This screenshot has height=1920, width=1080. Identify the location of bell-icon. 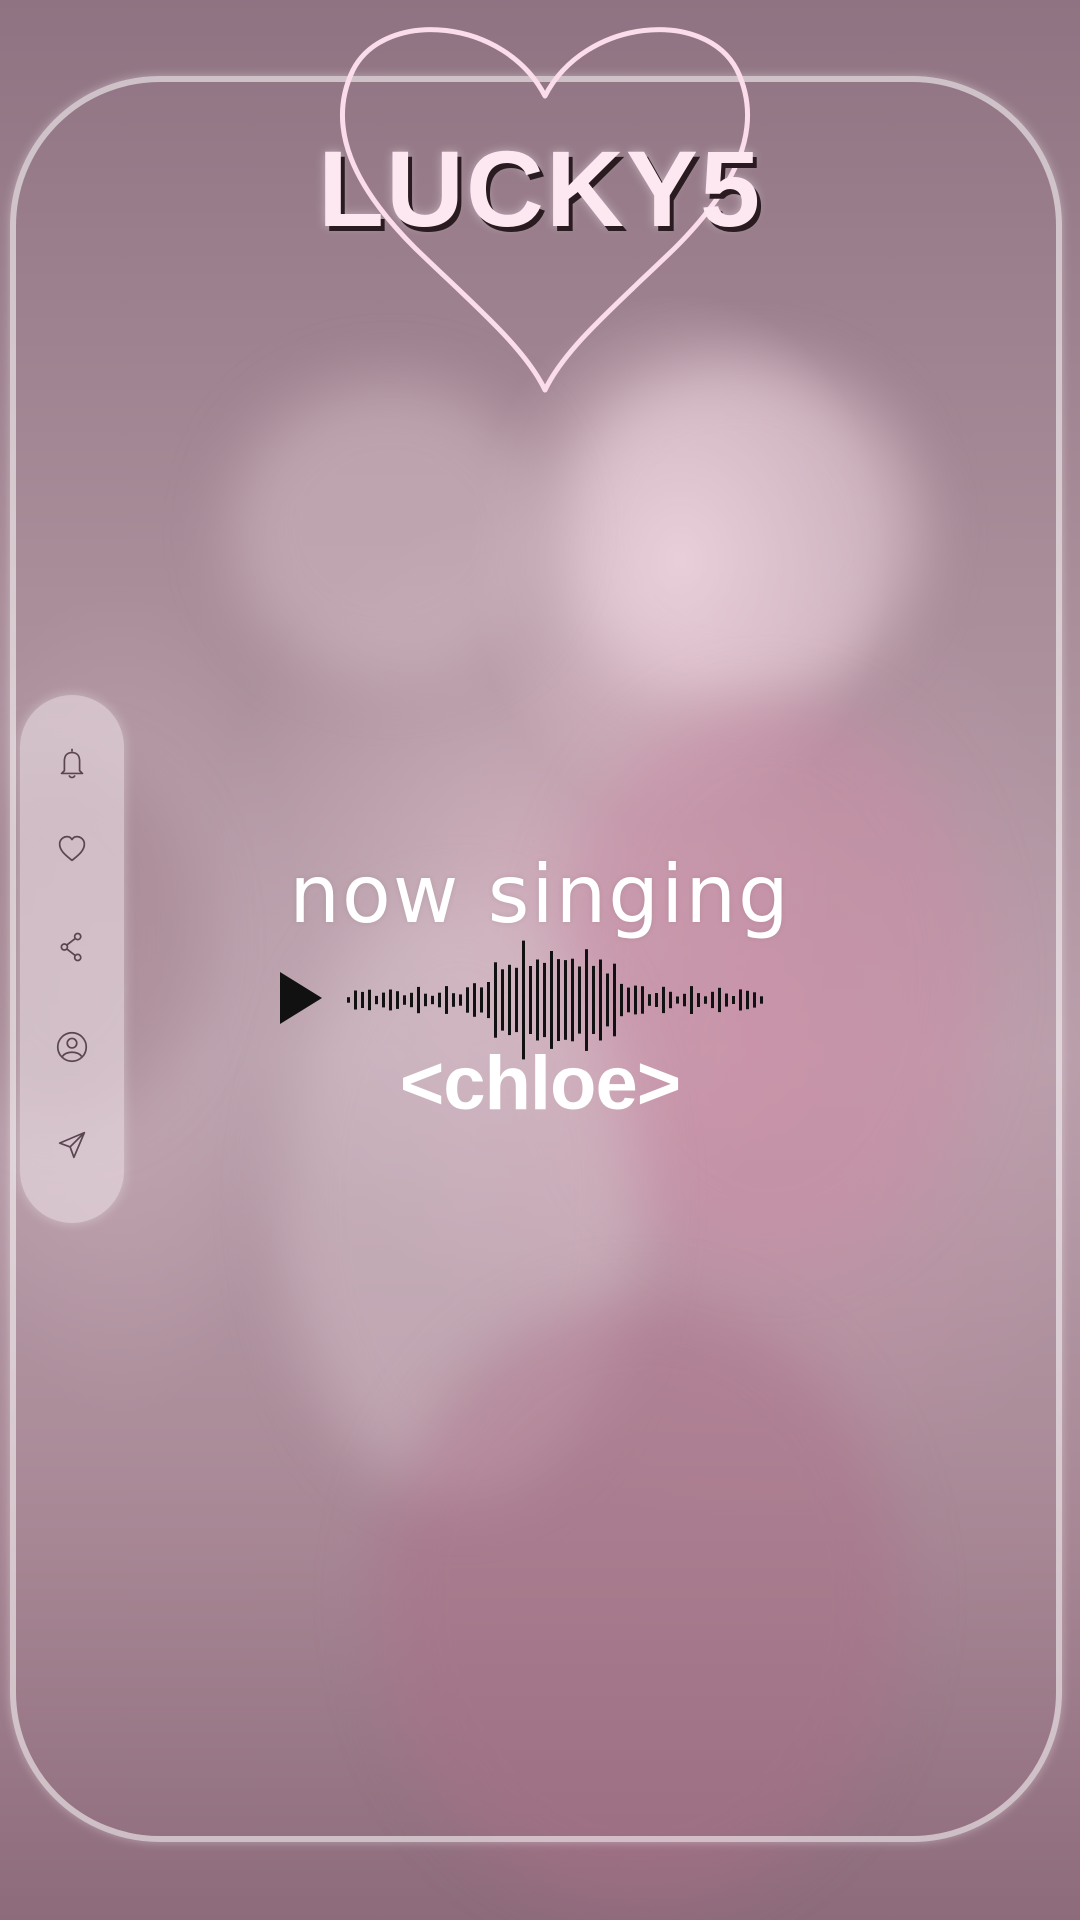
(72, 763).